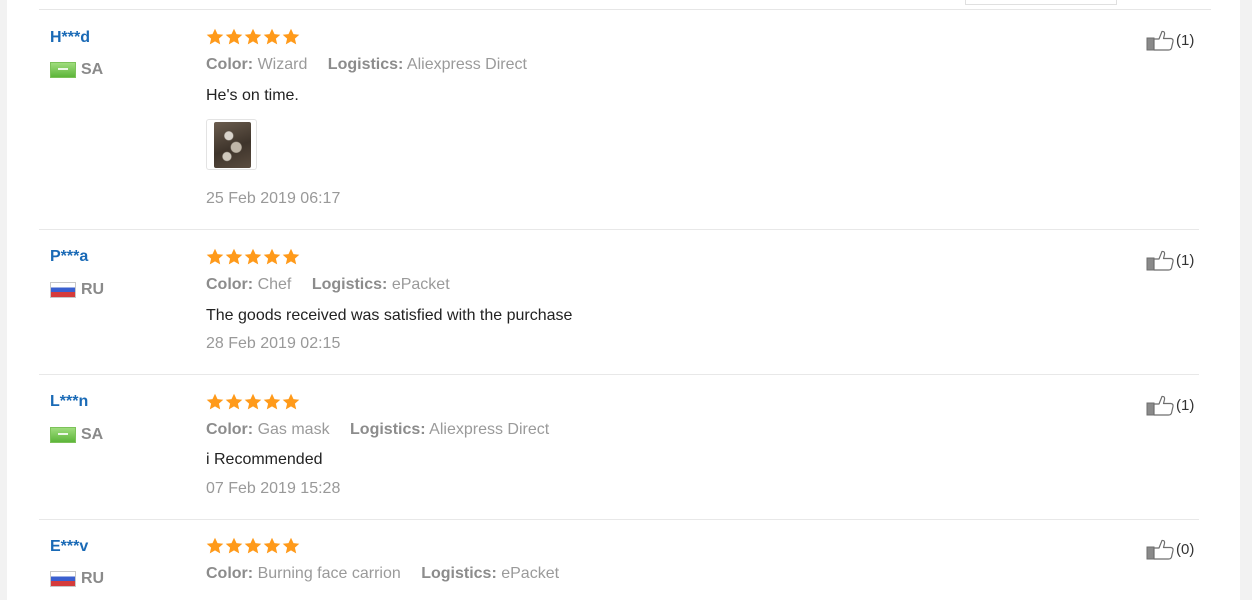  I want to click on color-value: Burning face carrion, so click(329, 573).